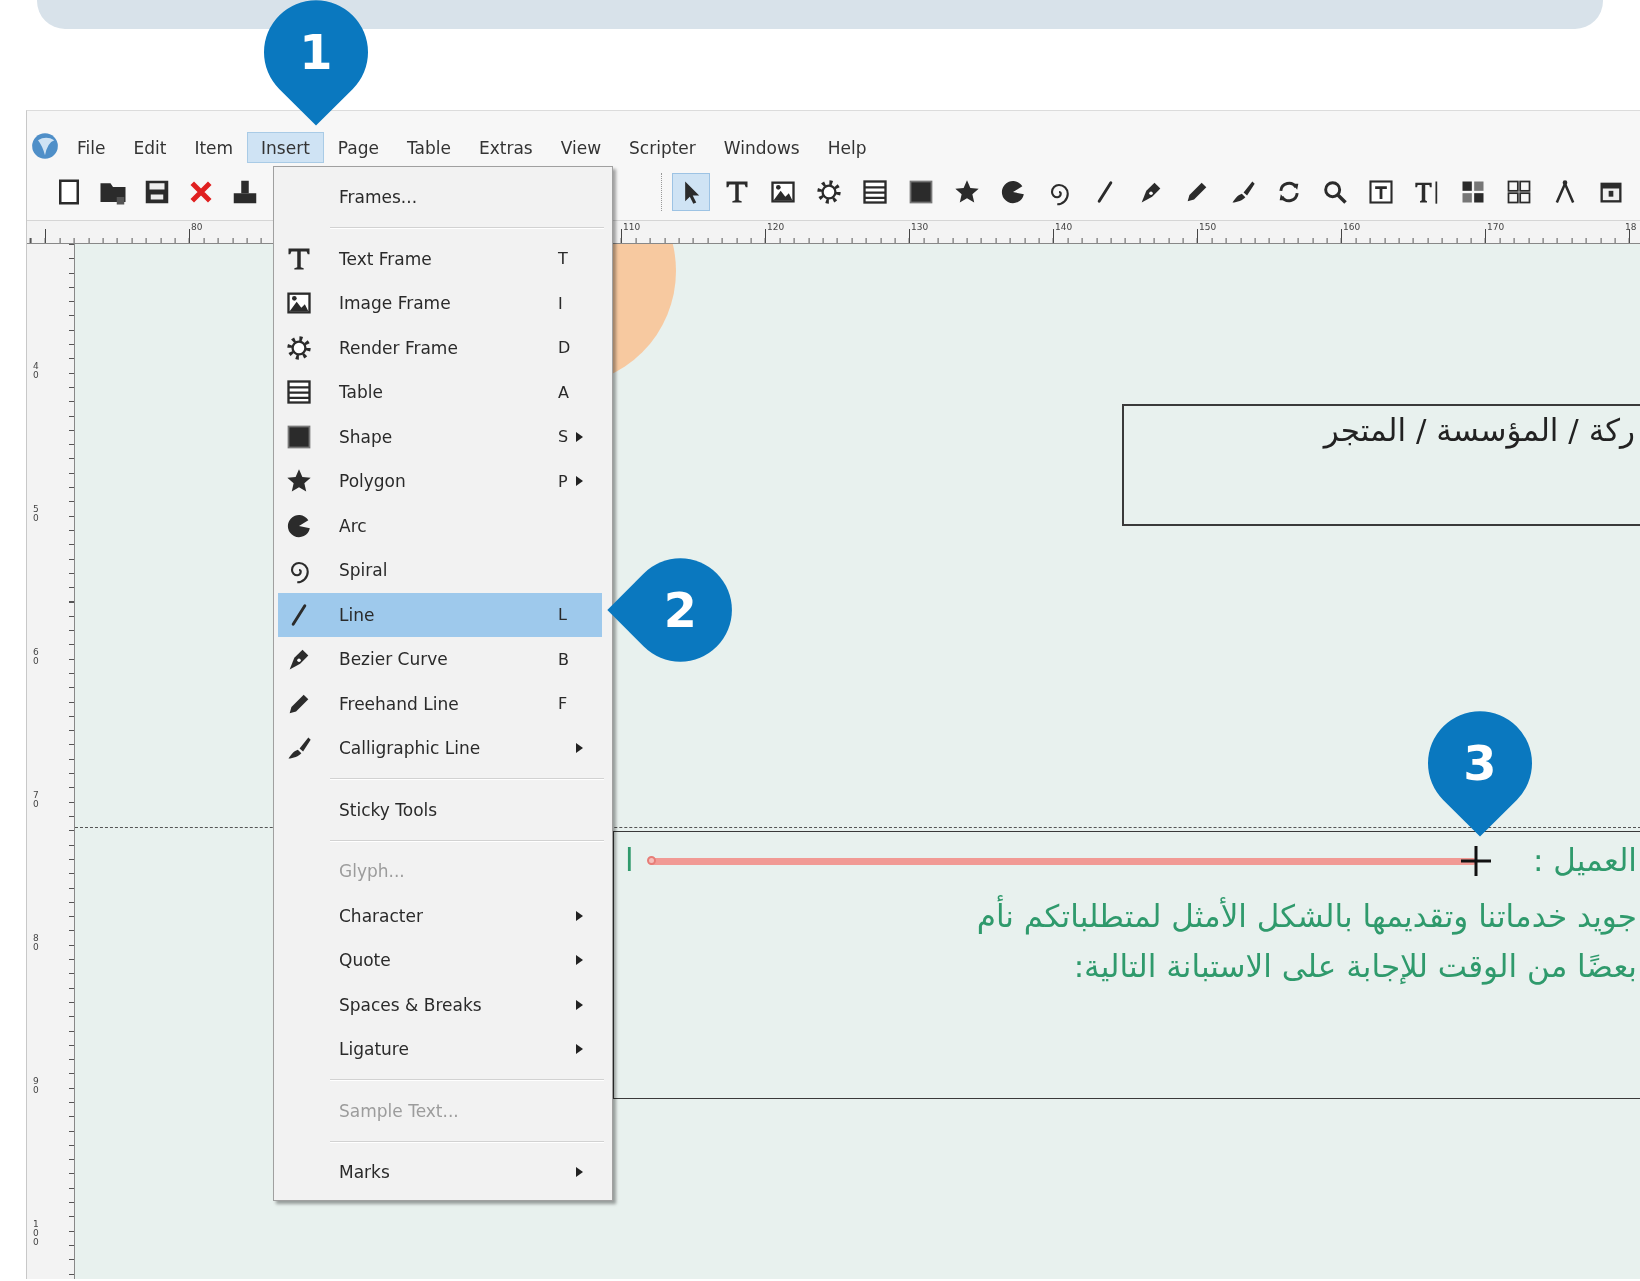 The height and width of the screenshot is (1281, 1640). I want to click on menu-bar-item: Windows, so click(761, 147).